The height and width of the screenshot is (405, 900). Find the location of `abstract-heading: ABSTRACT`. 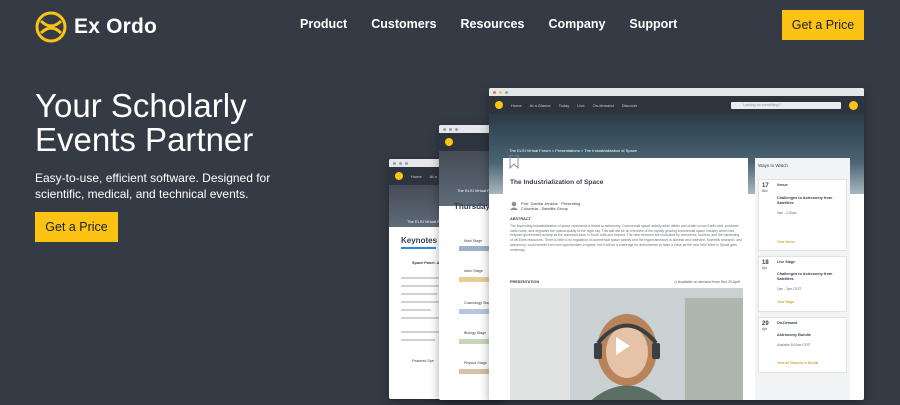

abstract-heading: ABSTRACT is located at coordinates (520, 219).